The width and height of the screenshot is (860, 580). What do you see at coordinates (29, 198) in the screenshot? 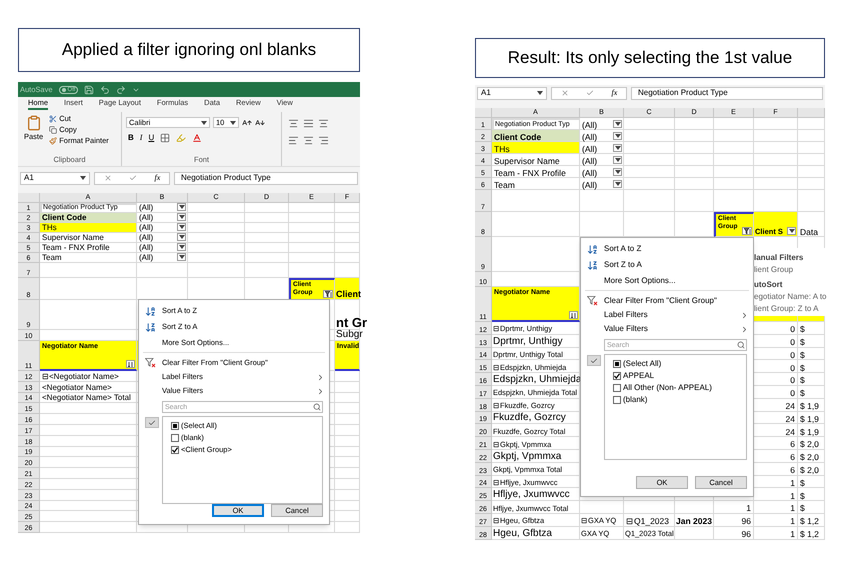
I see `select-all-corner` at bounding box center [29, 198].